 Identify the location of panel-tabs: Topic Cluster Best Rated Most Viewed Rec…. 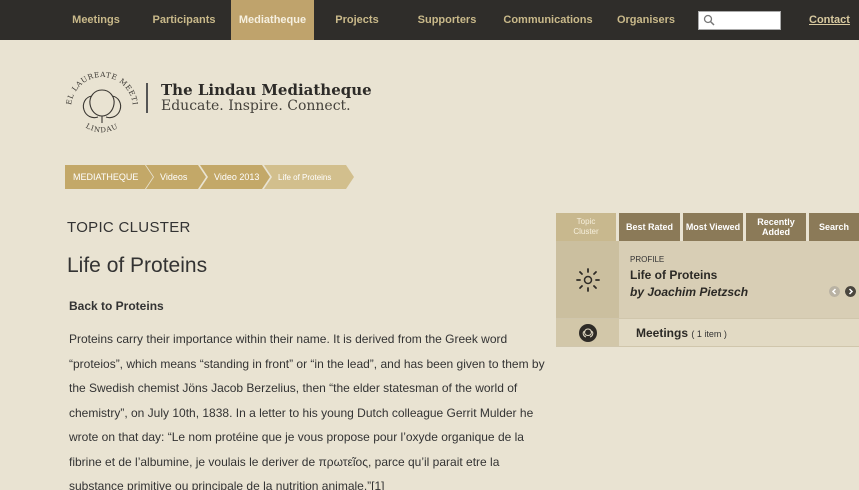
(707, 227).